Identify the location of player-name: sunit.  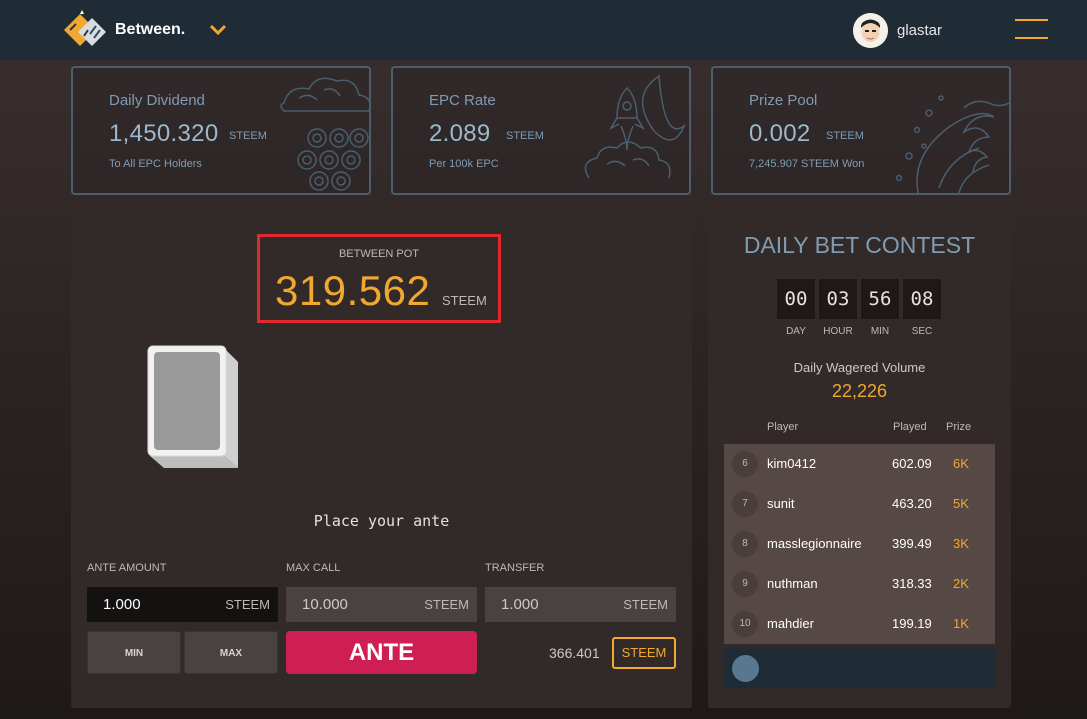
(780, 503).